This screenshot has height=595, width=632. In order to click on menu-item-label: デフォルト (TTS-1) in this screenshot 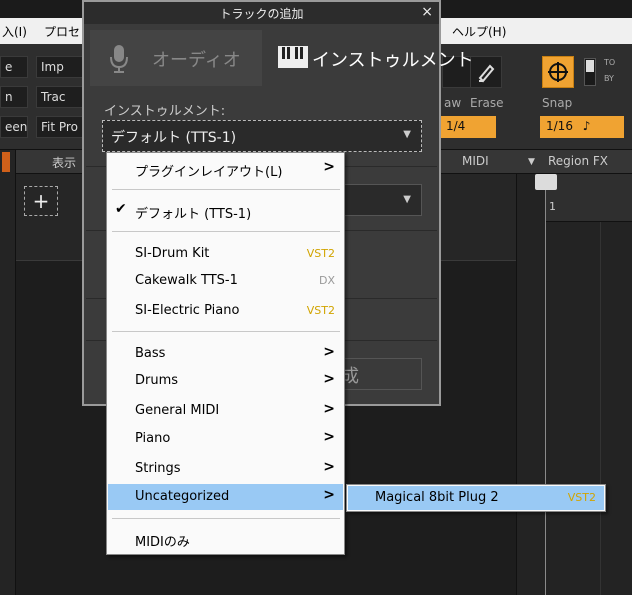, I will do `click(193, 214)`.